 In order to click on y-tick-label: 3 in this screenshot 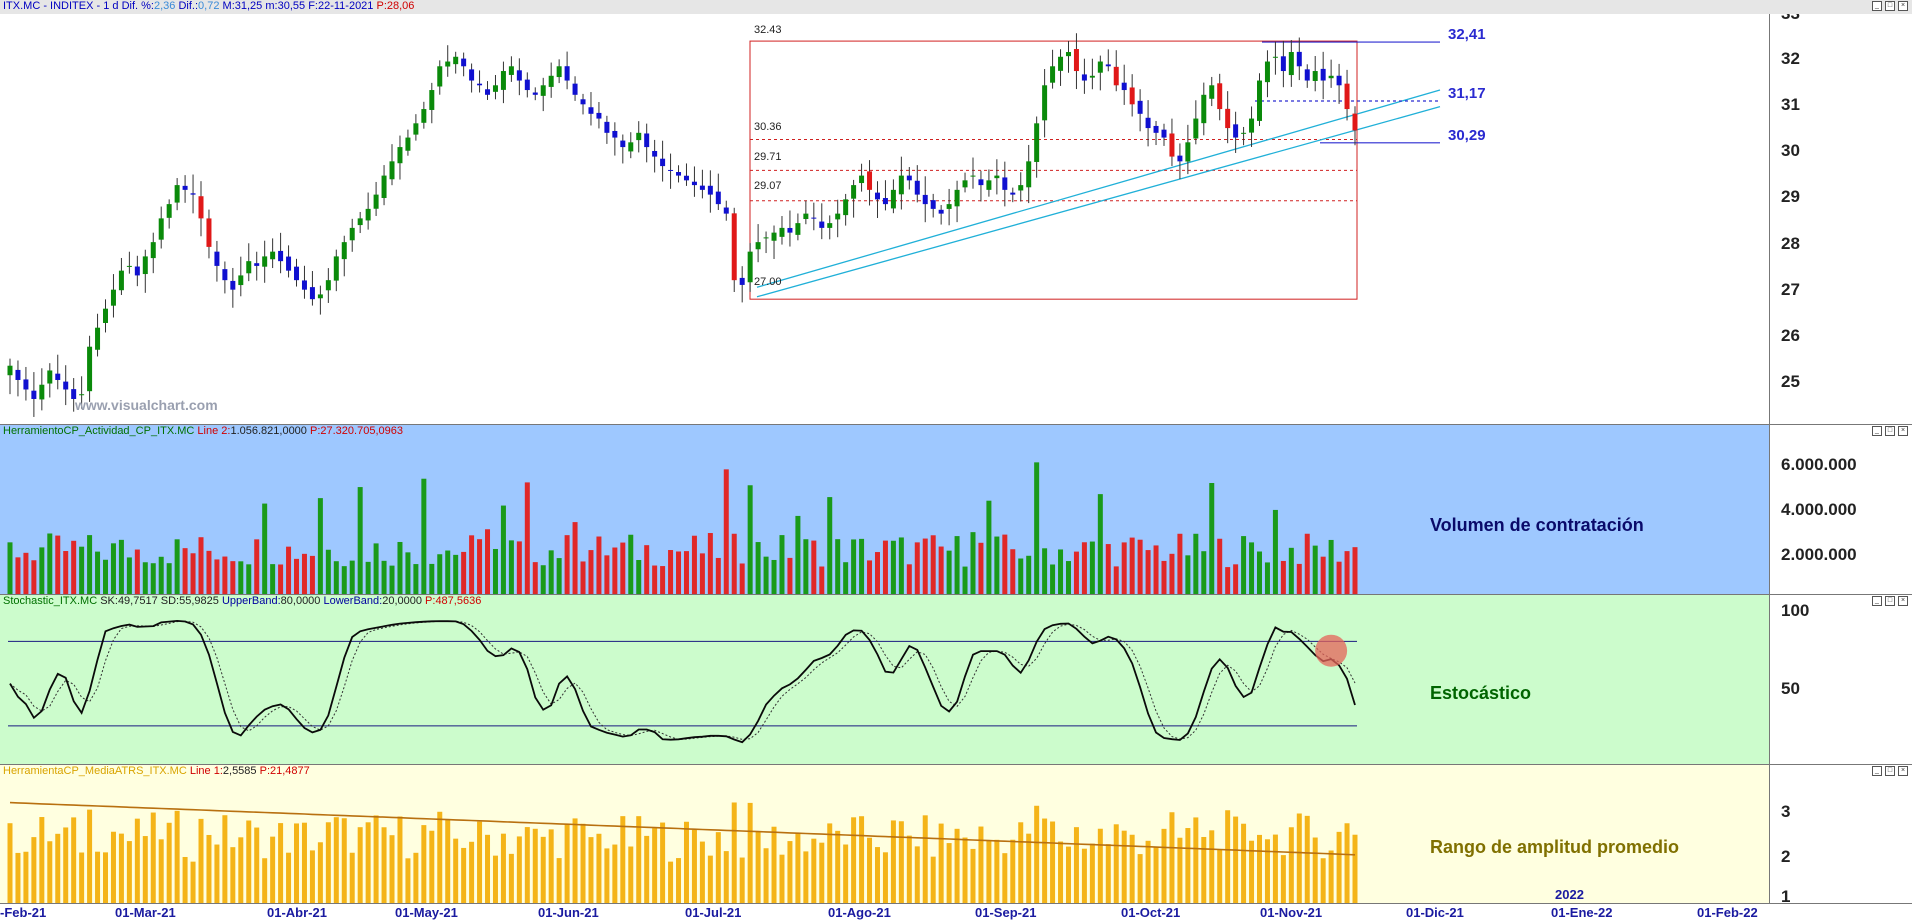, I will do `click(1786, 811)`.